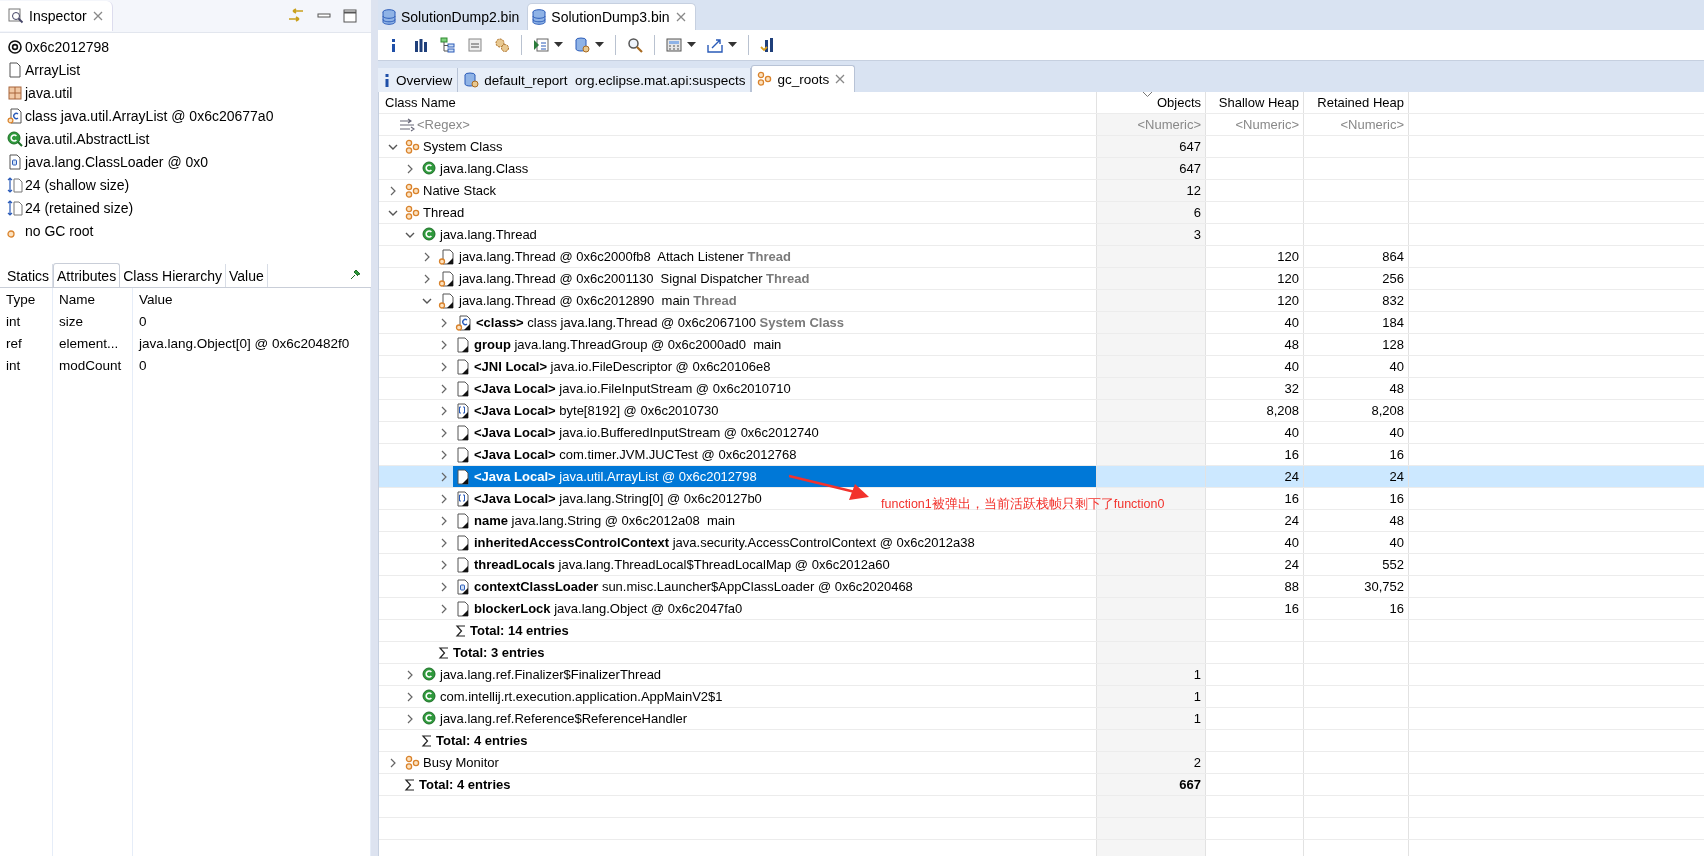 This screenshot has height=856, width=1704. What do you see at coordinates (608, 608) in the screenshot?
I see `row-label: blockerLock java.lang.Object @ 0x6c2047fa0` at bounding box center [608, 608].